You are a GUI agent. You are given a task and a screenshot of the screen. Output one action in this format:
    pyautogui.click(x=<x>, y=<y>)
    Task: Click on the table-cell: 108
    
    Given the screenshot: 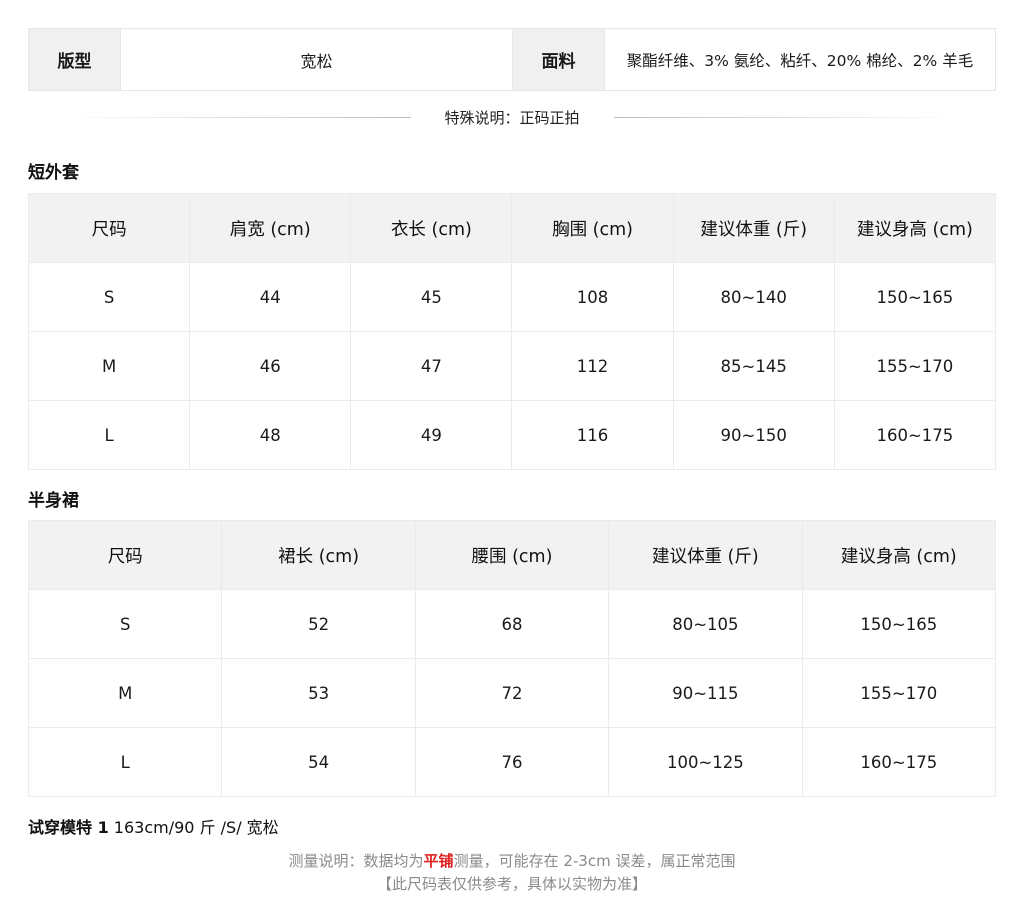 What is the action you would take?
    pyautogui.click(x=592, y=297)
    